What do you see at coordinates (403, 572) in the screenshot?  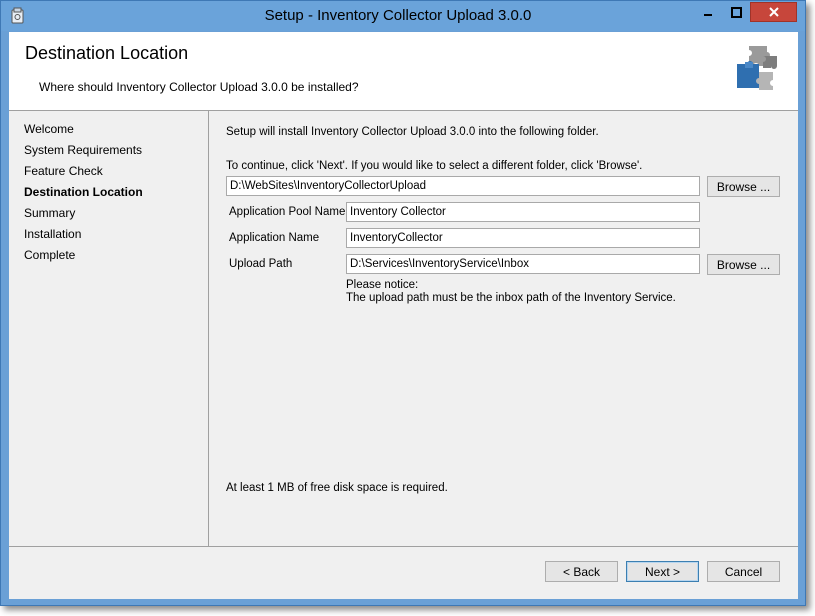 I see `wizard-footer: < Back Next > Cancel` at bounding box center [403, 572].